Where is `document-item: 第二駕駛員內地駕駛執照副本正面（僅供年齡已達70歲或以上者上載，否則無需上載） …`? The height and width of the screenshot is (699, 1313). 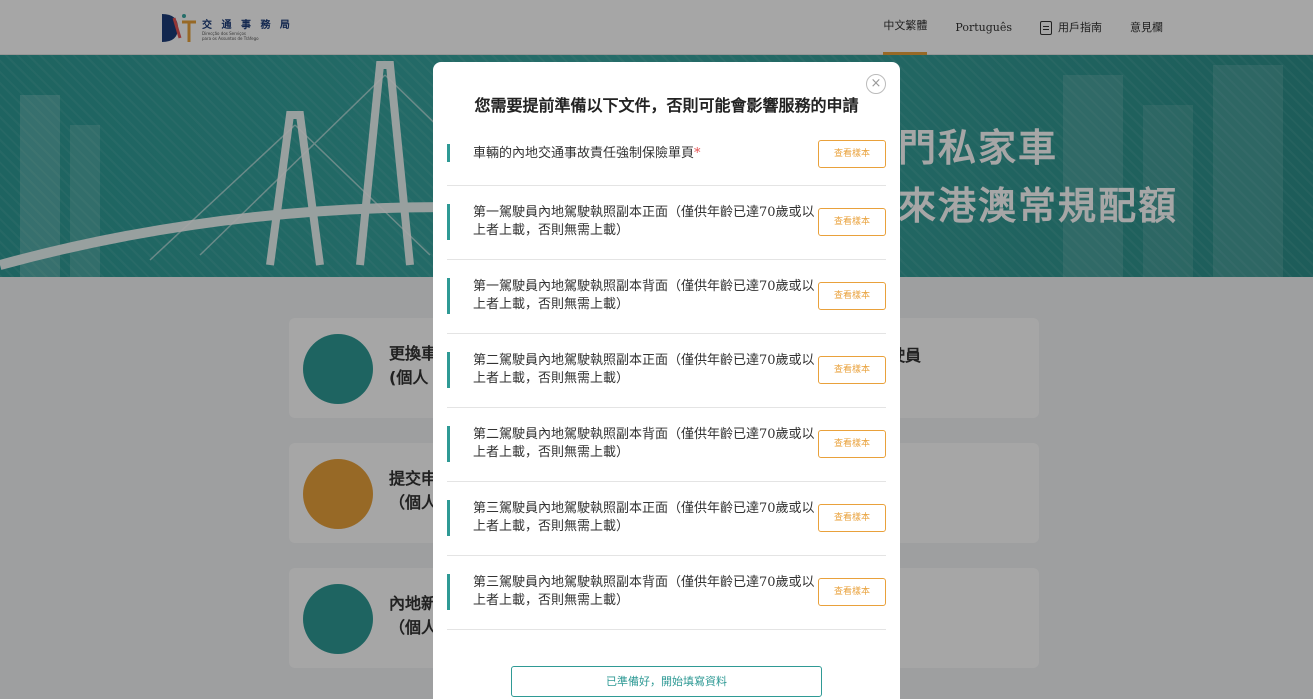
document-item: 第二駕駛員內地駕駛執照副本正面（僅供年齡已達70歲或以上者上載，否則無需上載） … is located at coordinates (666, 371).